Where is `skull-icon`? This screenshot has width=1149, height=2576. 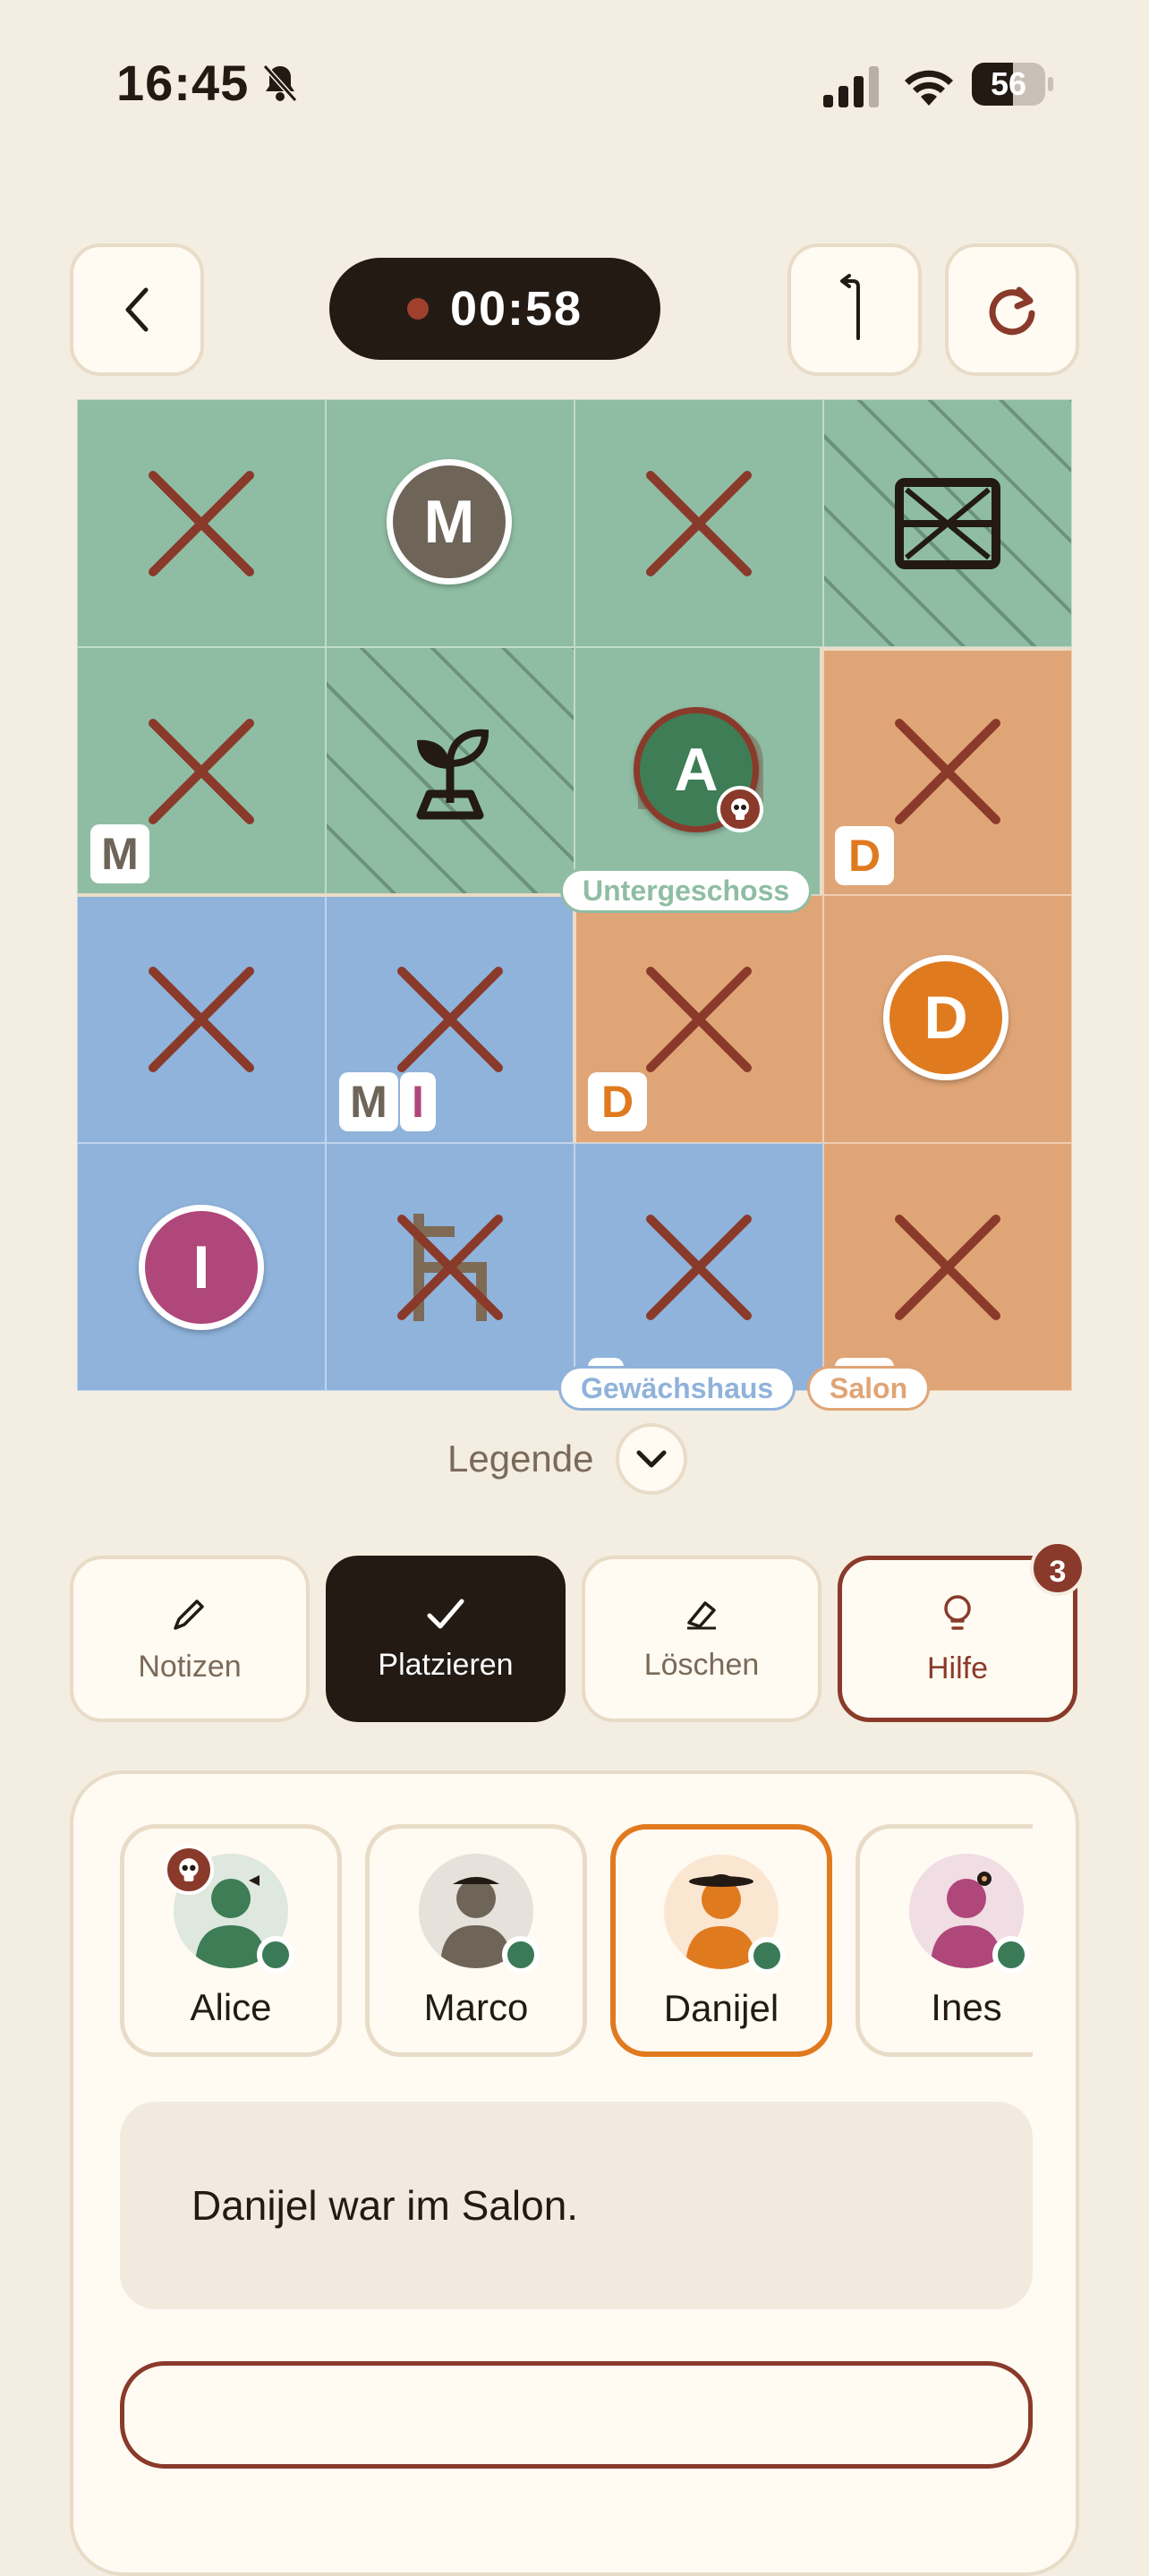
skull-icon is located at coordinates (189, 1870).